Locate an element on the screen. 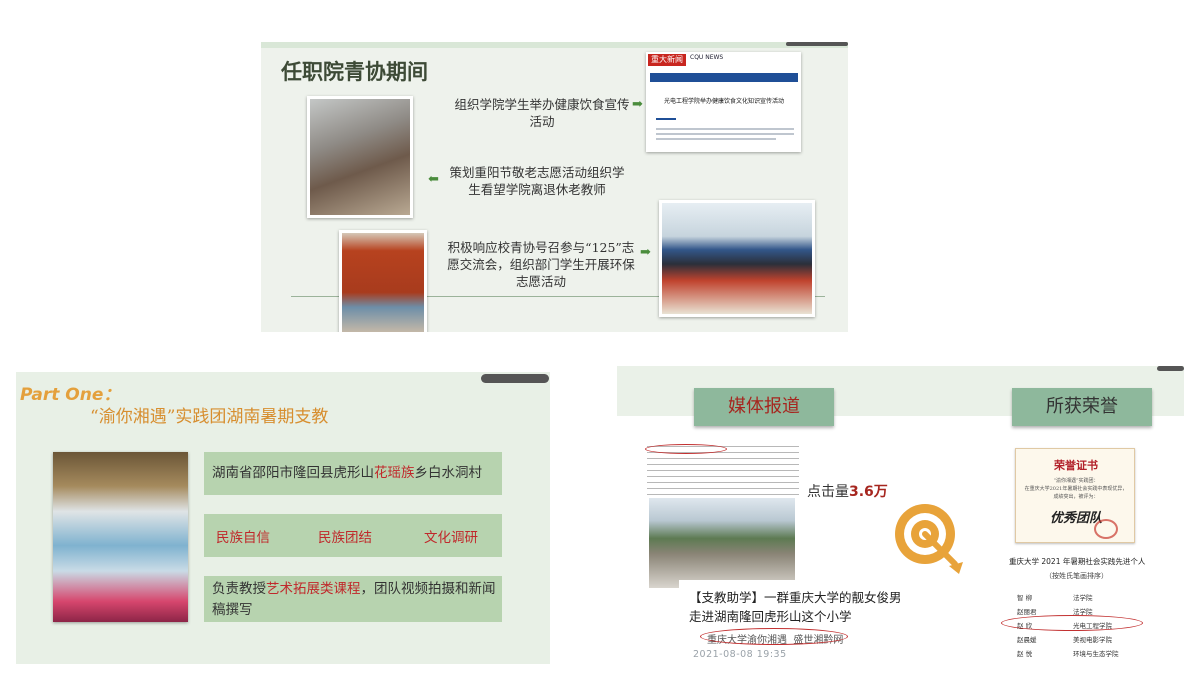 This screenshot has width=1184, height=699. seal-stamp is located at coordinates (1106, 529).